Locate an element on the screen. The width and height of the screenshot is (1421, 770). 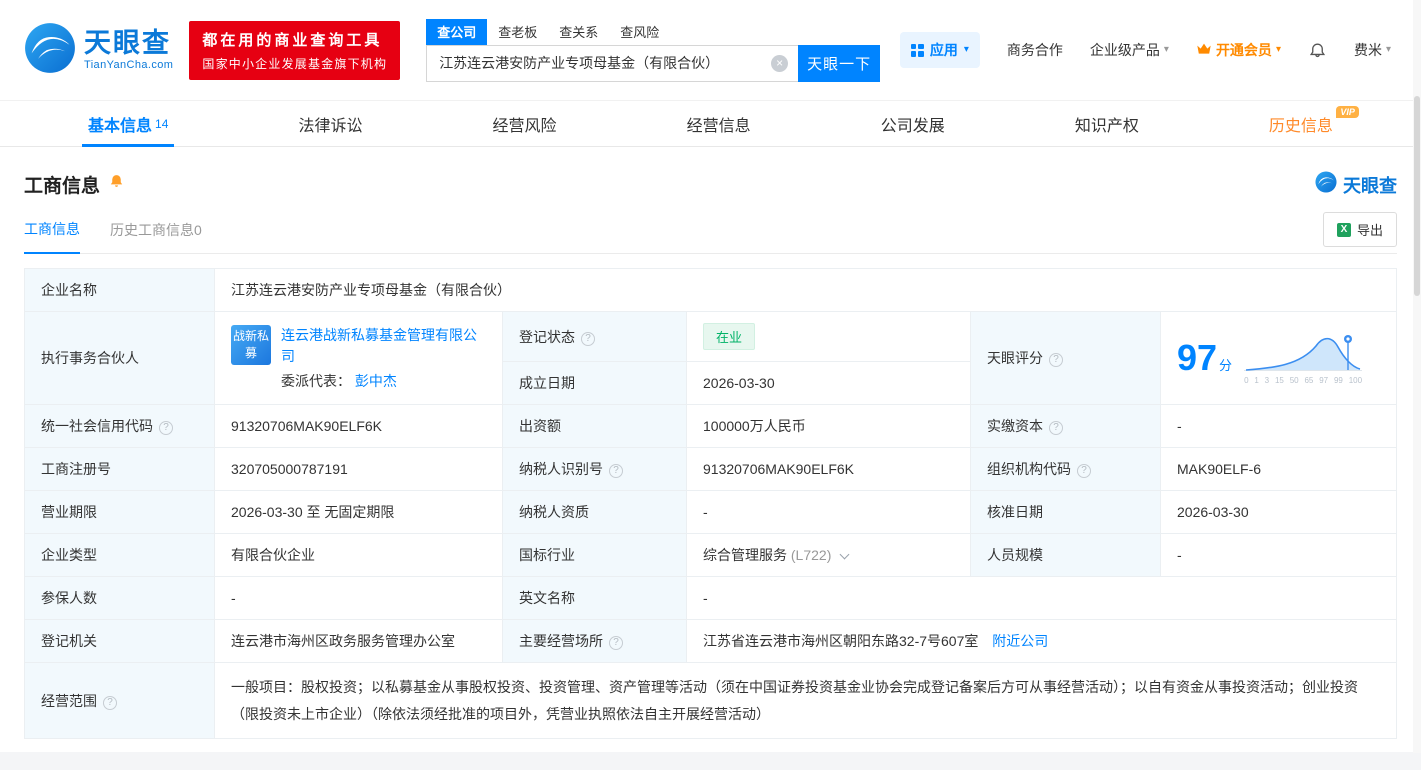
executive-partner-cell: 战新私募 连云港战新私募基金管理有限公司 委派代表： 彭中杰 is located at coordinates (358, 358).